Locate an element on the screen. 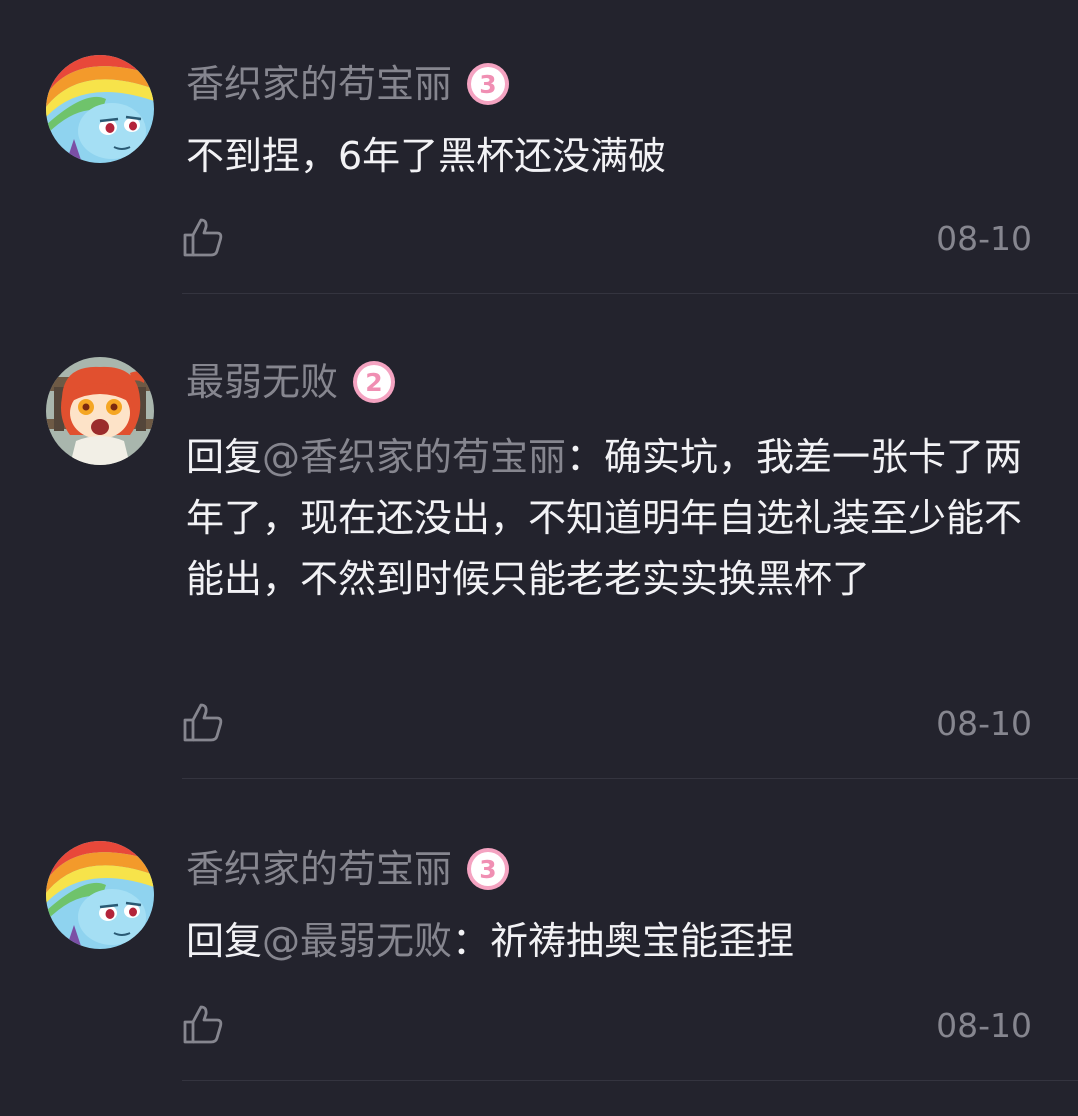 This screenshot has height=1116, width=1078. mention-link: @最弱无败 is located at coordinates (357, 941).